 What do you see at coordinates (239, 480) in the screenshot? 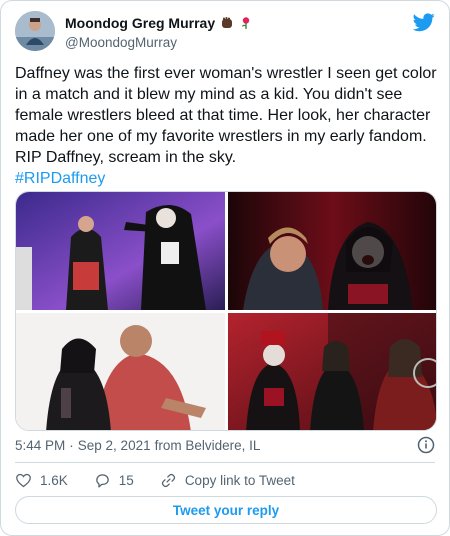
I see `copy-link-label: Copy link to Tweet` at bounding box center [239, 480].